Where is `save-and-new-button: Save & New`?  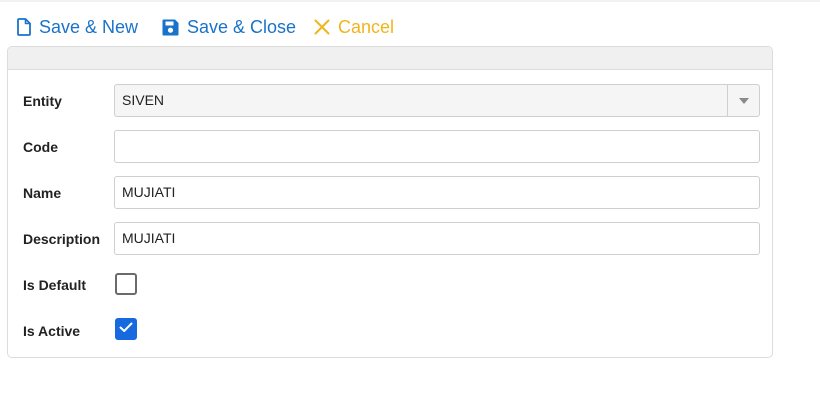 save-and-new-button: Save & New is located at coordinates (77, 27).